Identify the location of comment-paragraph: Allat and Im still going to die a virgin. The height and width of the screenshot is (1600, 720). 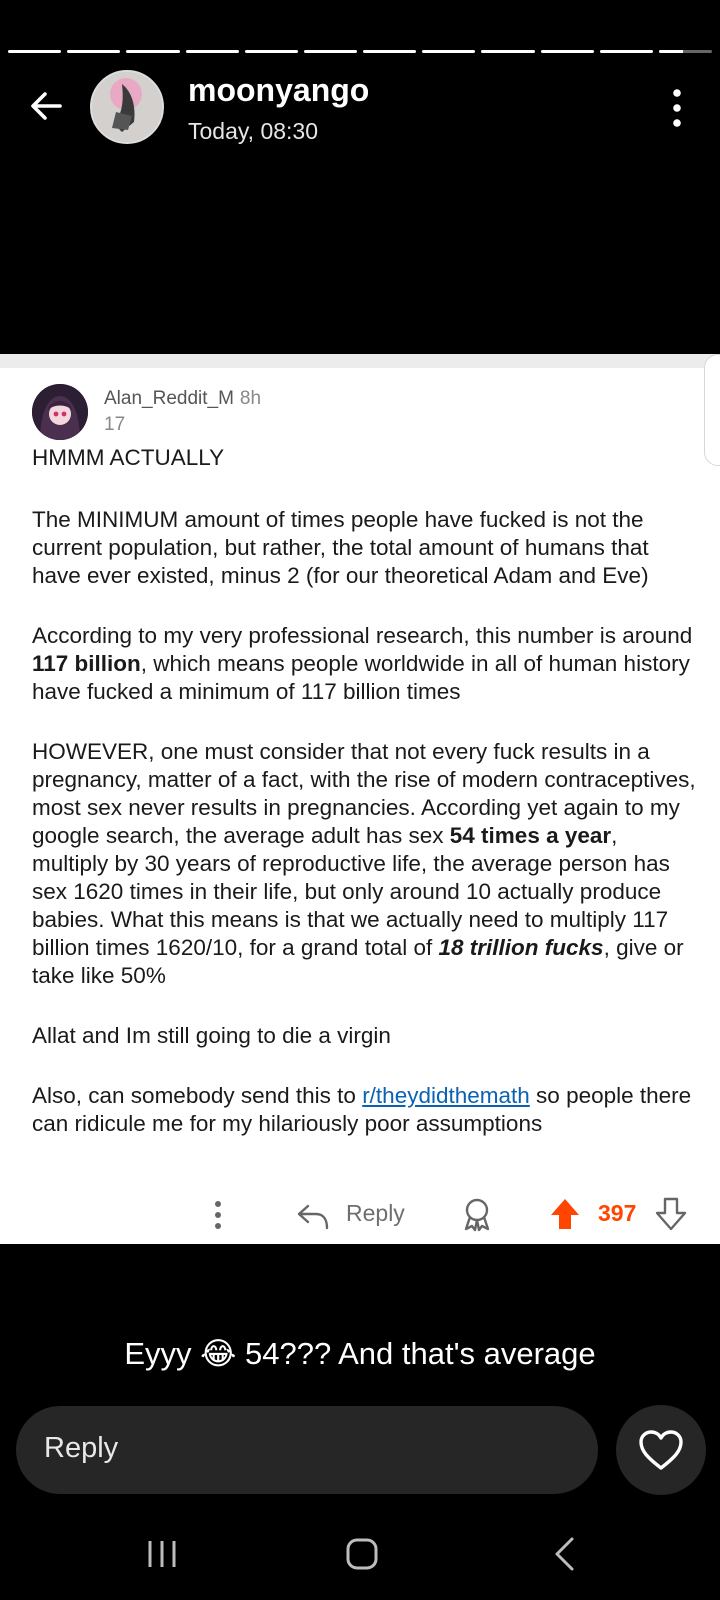
(365, 1036).